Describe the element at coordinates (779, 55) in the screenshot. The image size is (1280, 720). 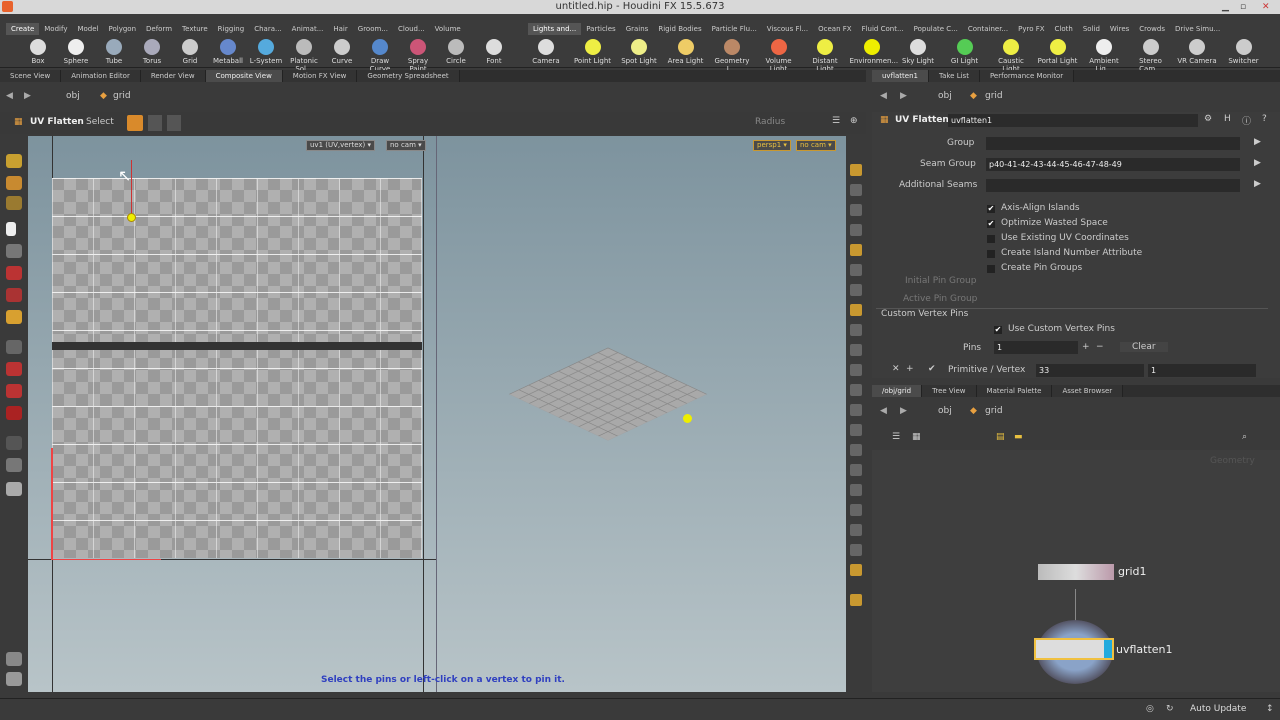
I see `shelf-tool: Volume Light` at that location.